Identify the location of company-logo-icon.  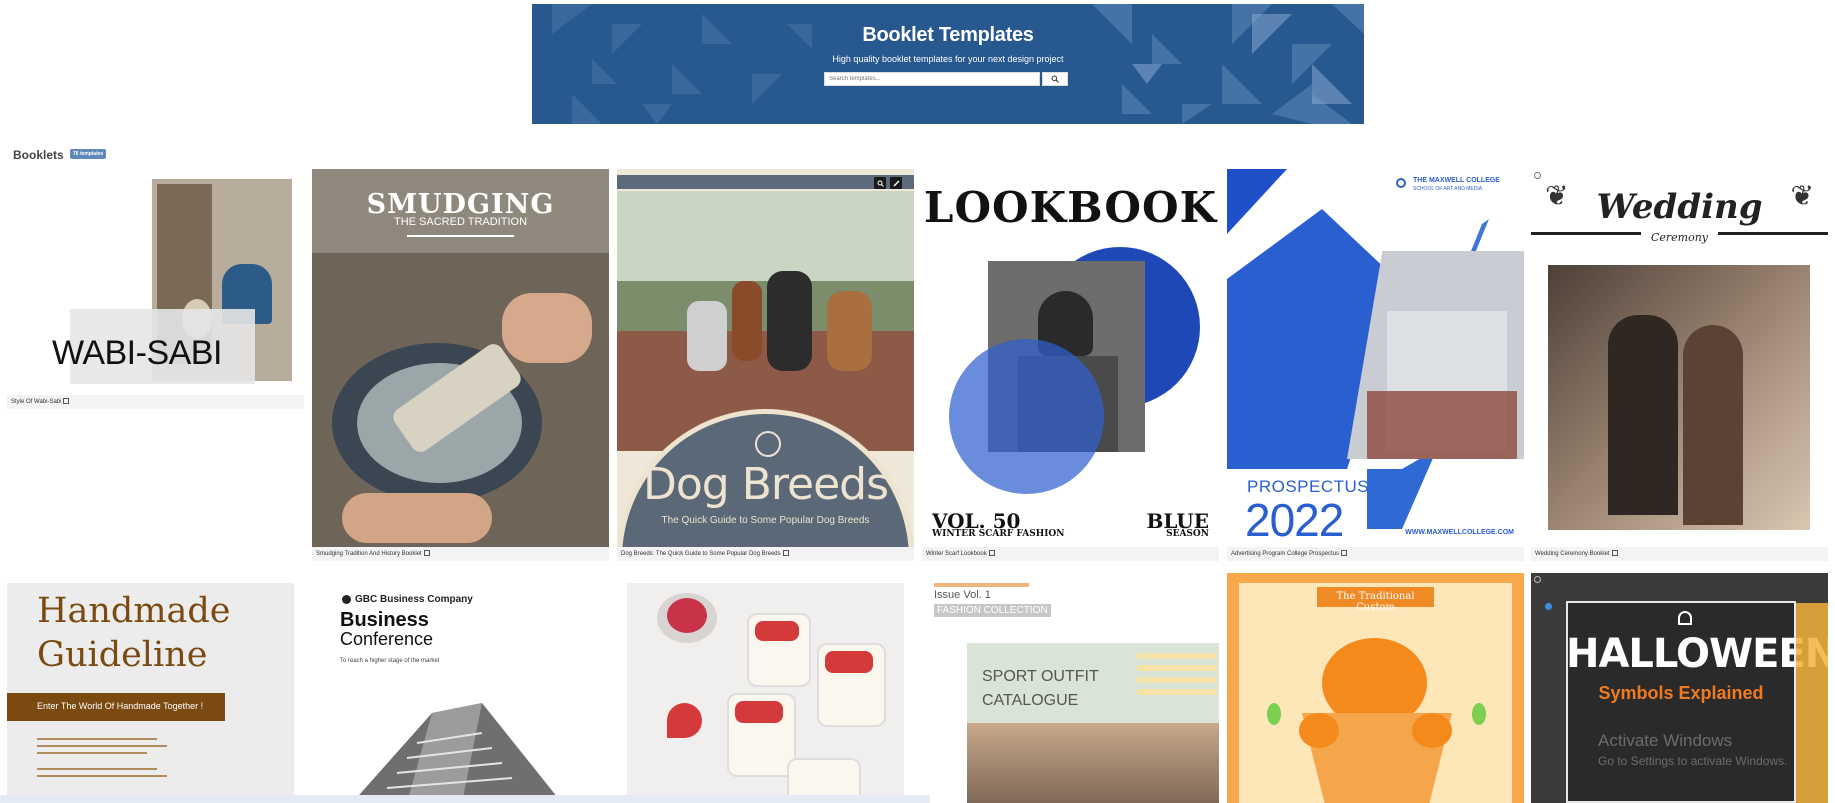
(346, 599).